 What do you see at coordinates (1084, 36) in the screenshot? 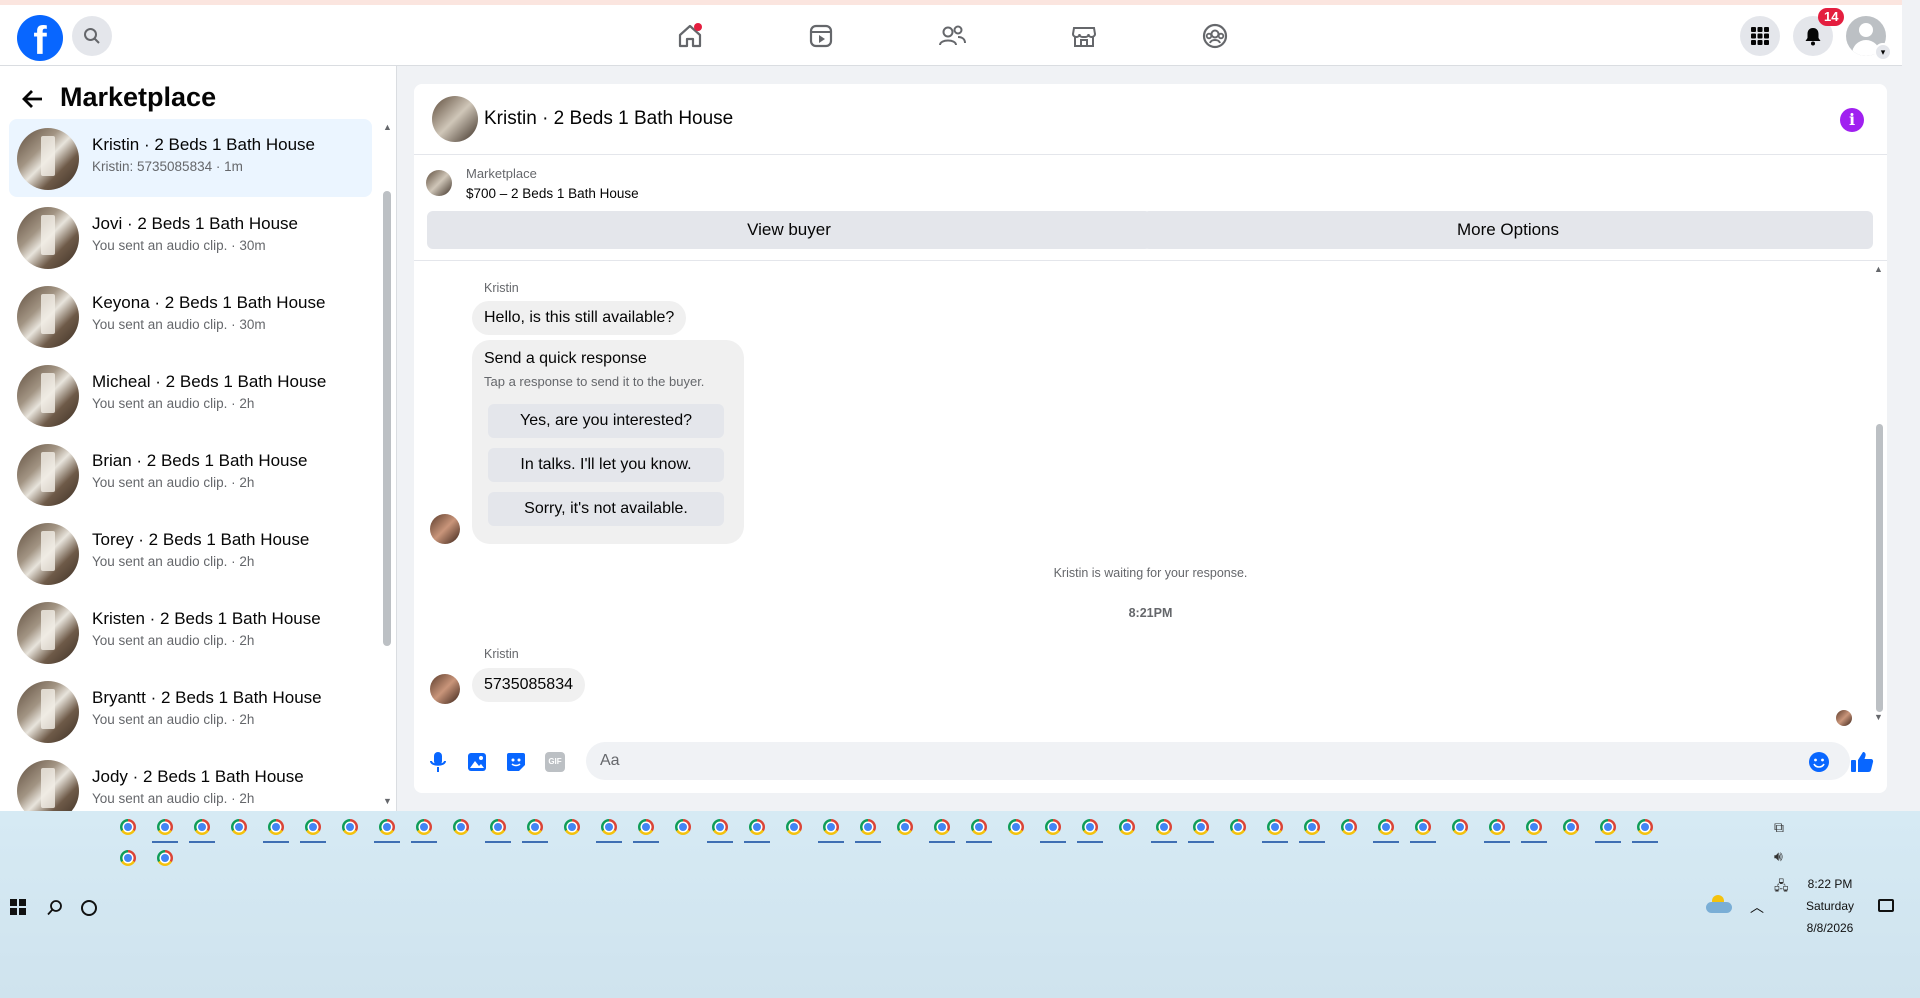
I see `marketplace-nav-button` at bounding box center [1084, 36].